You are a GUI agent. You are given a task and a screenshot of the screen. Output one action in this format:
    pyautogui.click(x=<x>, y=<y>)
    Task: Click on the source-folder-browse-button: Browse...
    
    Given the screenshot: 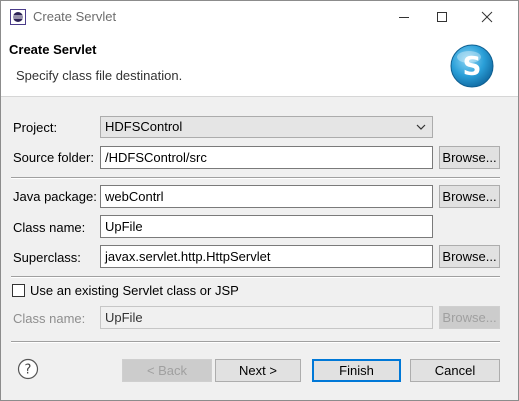 What is the action you would take?
    pyautogui.click(x=469, y=157)
    